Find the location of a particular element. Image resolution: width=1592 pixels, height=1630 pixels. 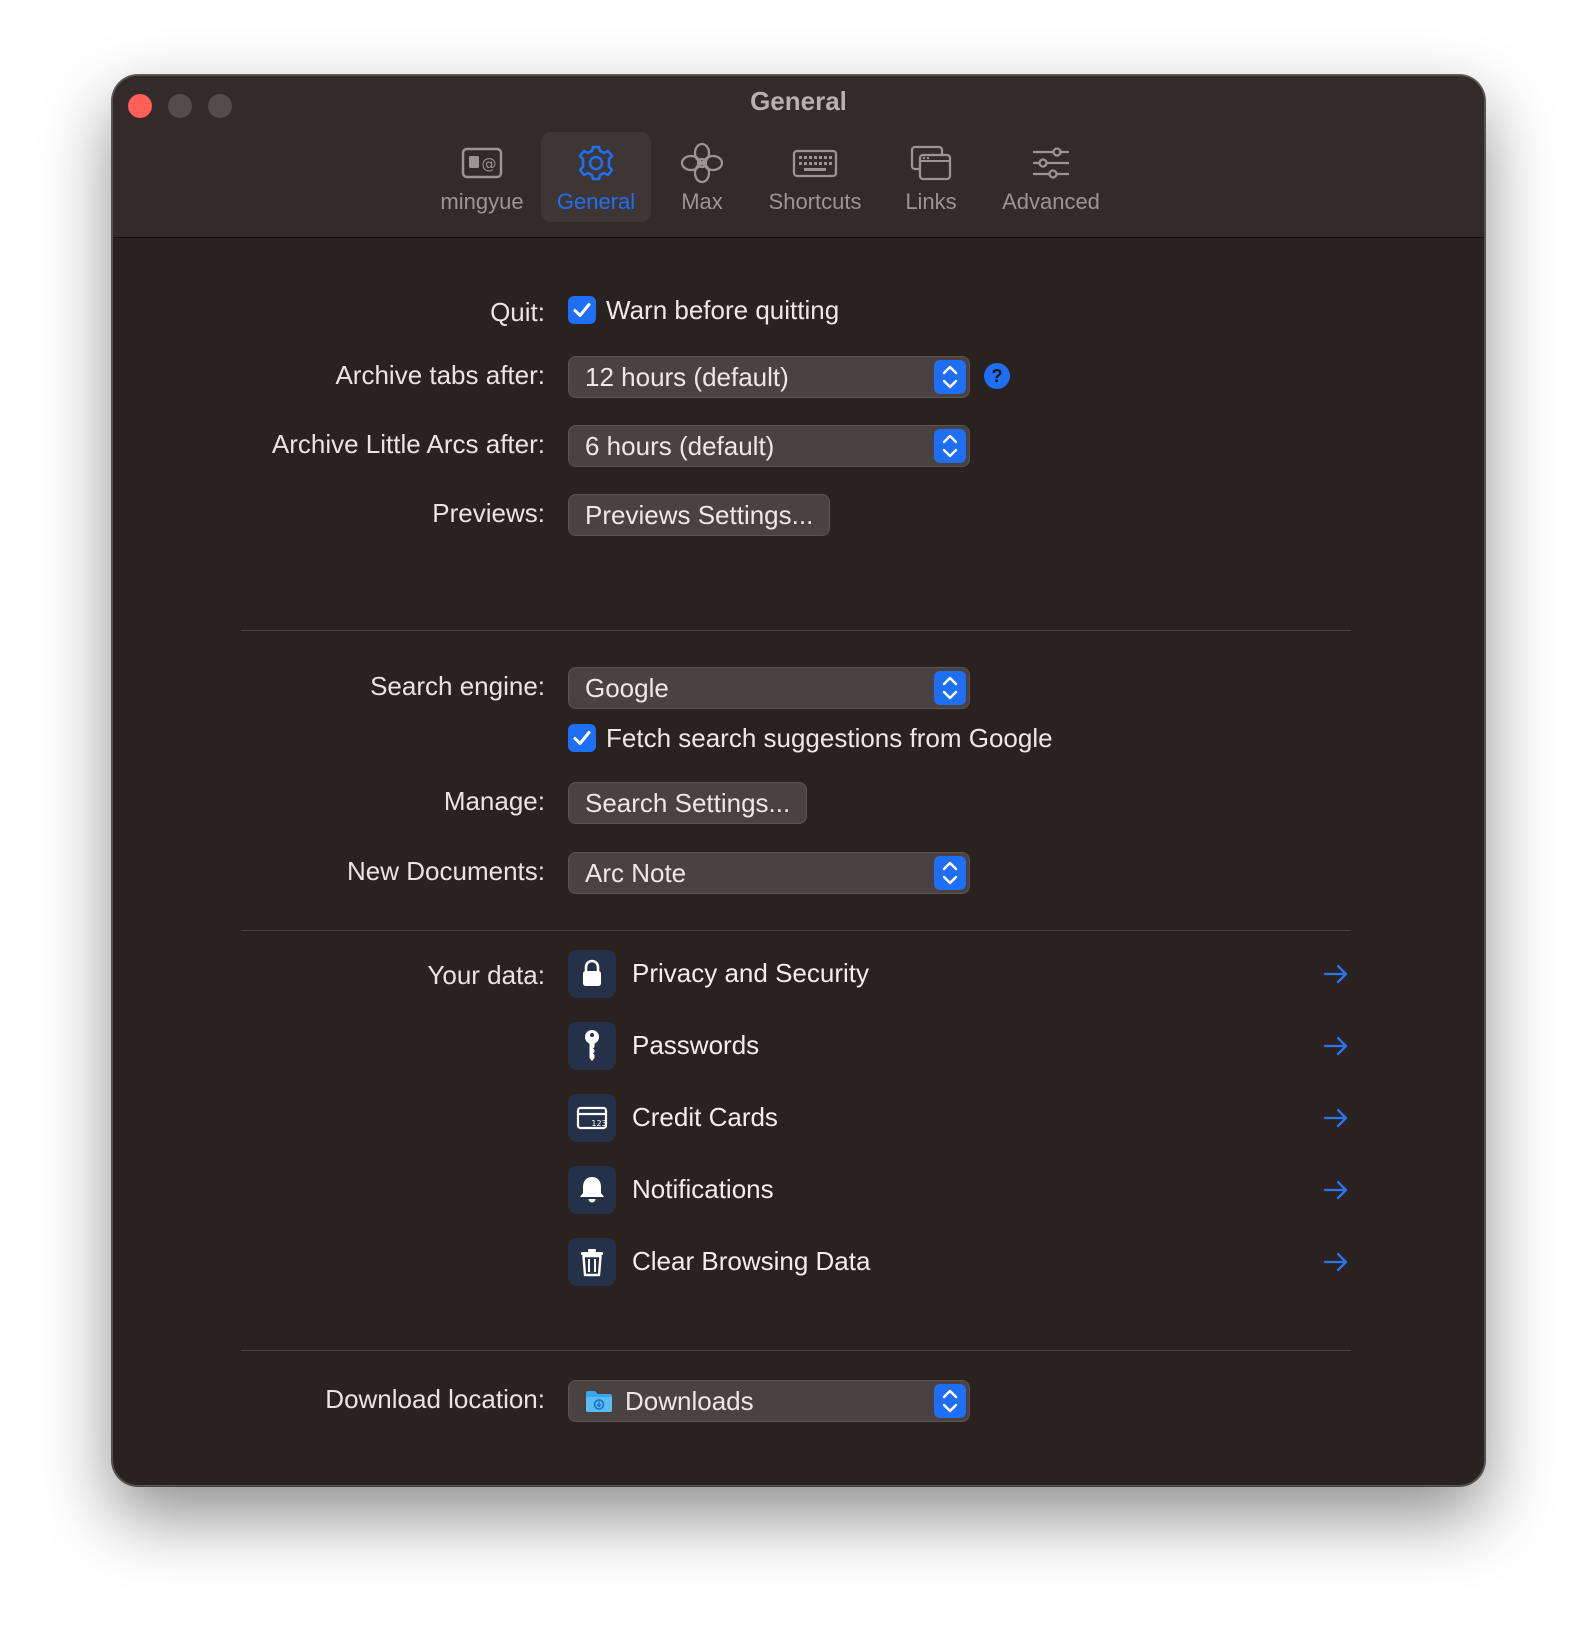

gear-icon is located at coordinates (596, 163).